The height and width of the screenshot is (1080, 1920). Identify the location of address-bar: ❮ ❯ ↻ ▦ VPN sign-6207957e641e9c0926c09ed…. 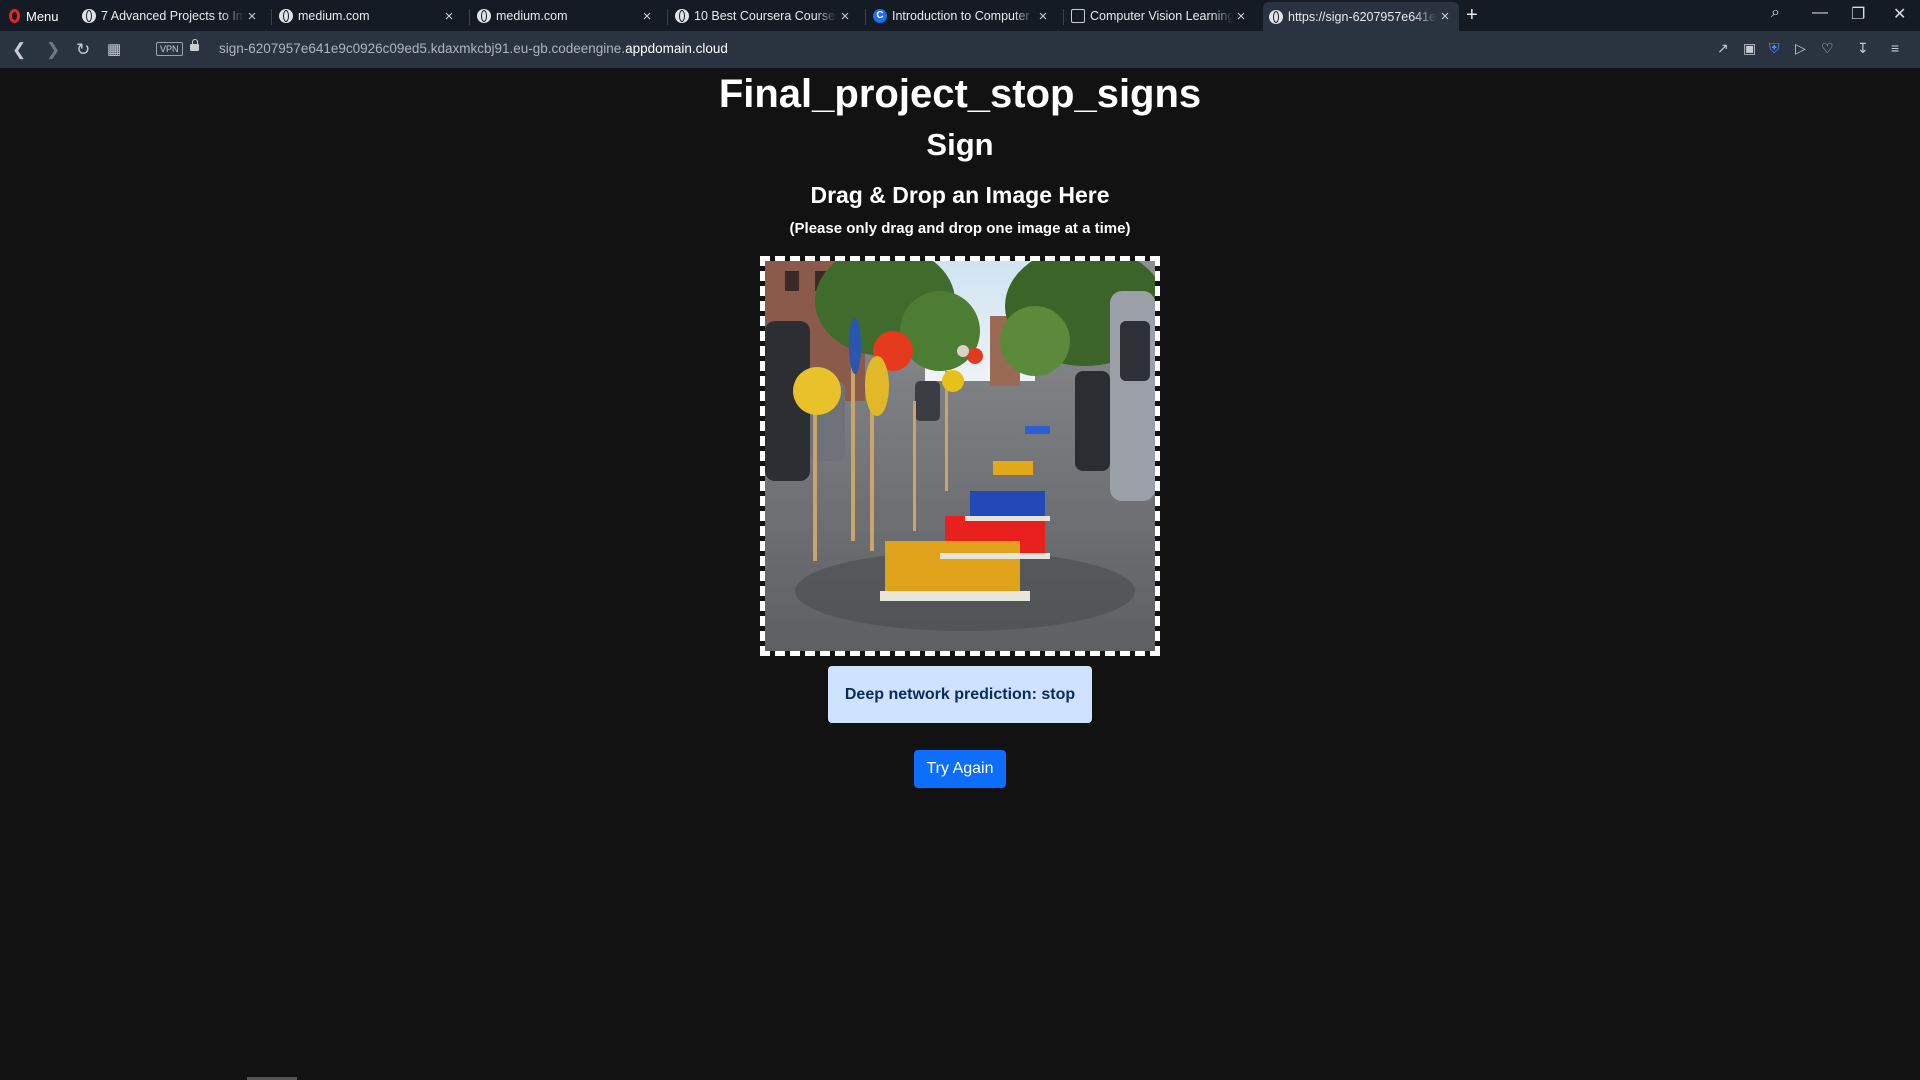
(960, 49).